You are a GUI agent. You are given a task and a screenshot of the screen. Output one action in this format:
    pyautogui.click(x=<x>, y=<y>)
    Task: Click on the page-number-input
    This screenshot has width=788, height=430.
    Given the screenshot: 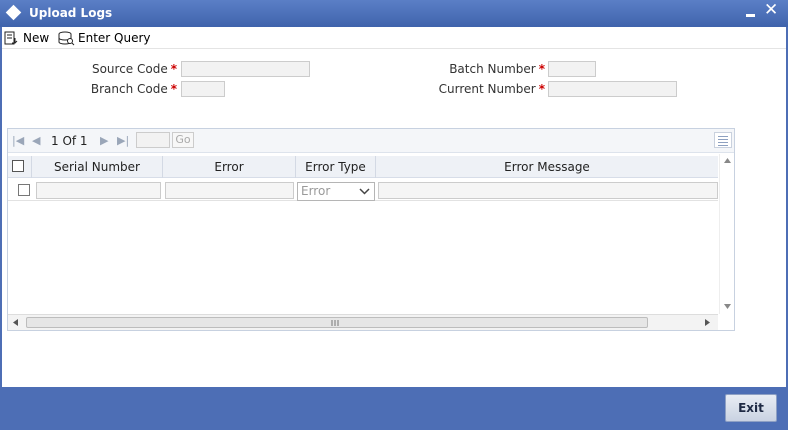 What is the action you would take?
    pyautogui.click(x=153, y=140)
    